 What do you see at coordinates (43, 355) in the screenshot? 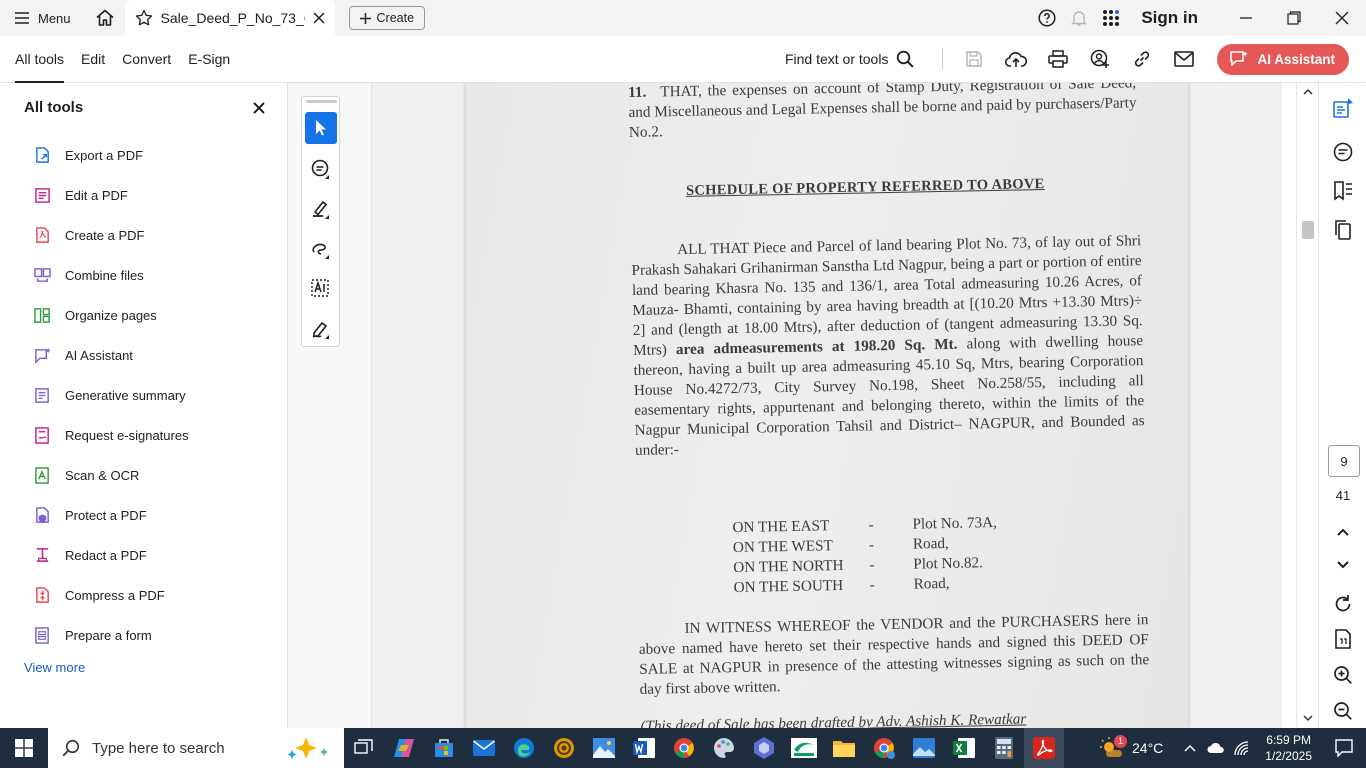
I see `ai-assistant-icon` at bounding box center [43, 355].